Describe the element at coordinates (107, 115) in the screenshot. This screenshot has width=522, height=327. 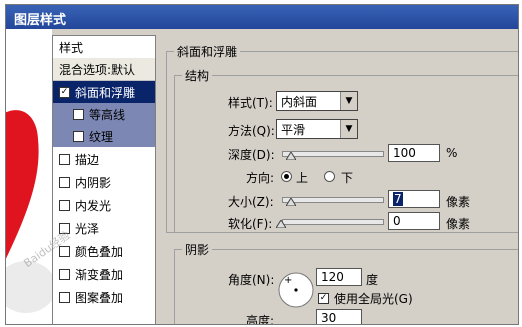
I see `contour-label: 等高线` at that location.